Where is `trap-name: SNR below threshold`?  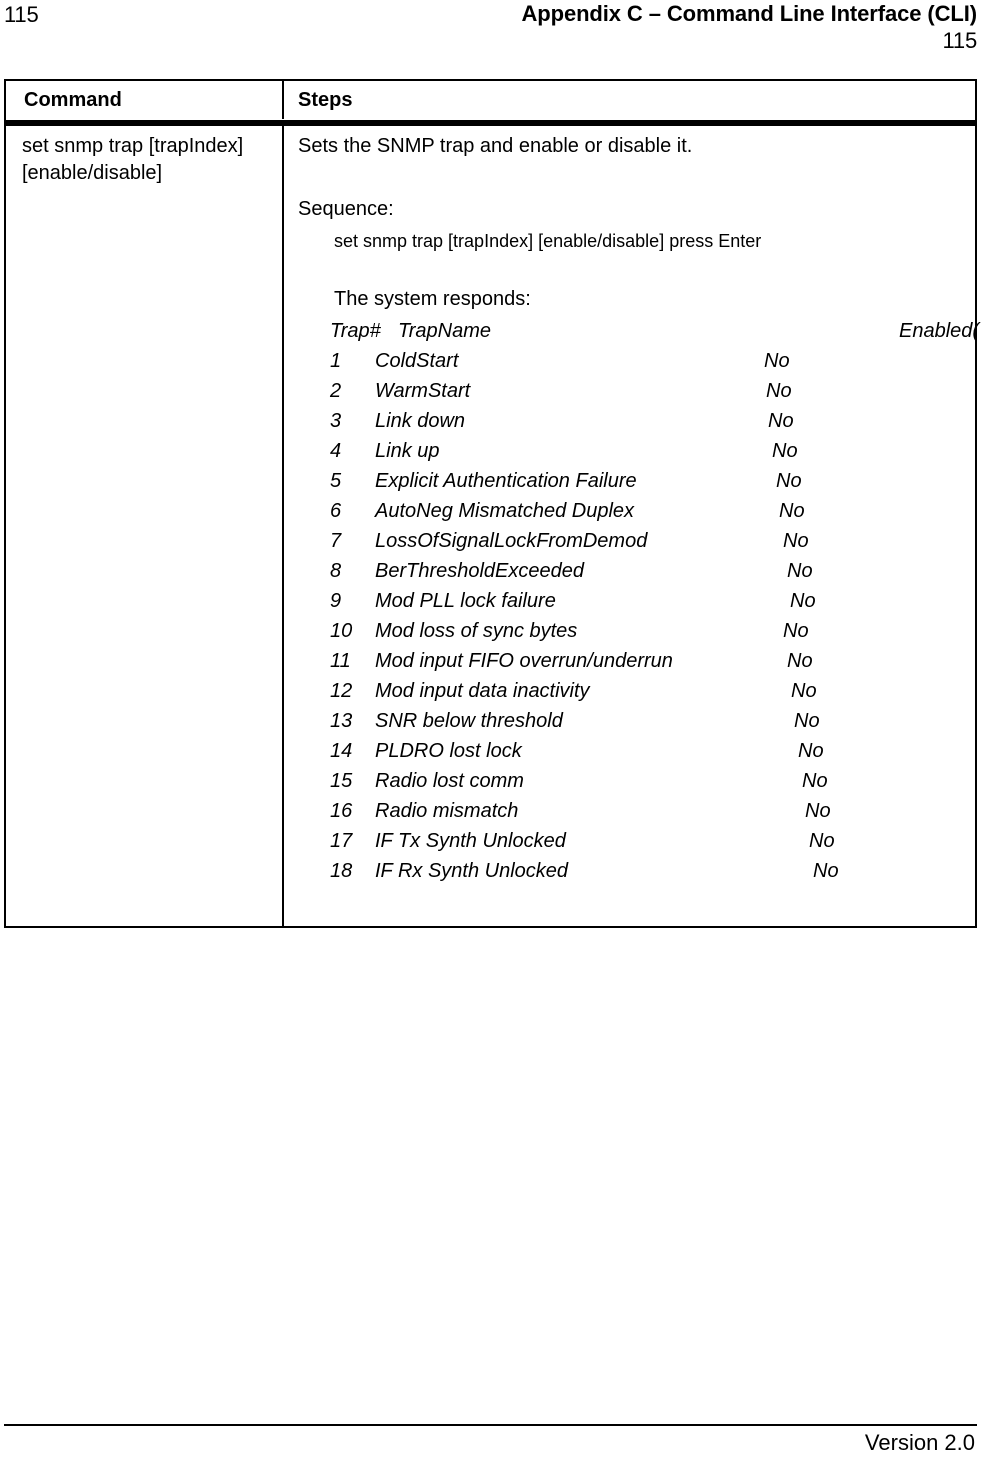 trap-name: SNR below threshold is located at coordinates (469, 721).